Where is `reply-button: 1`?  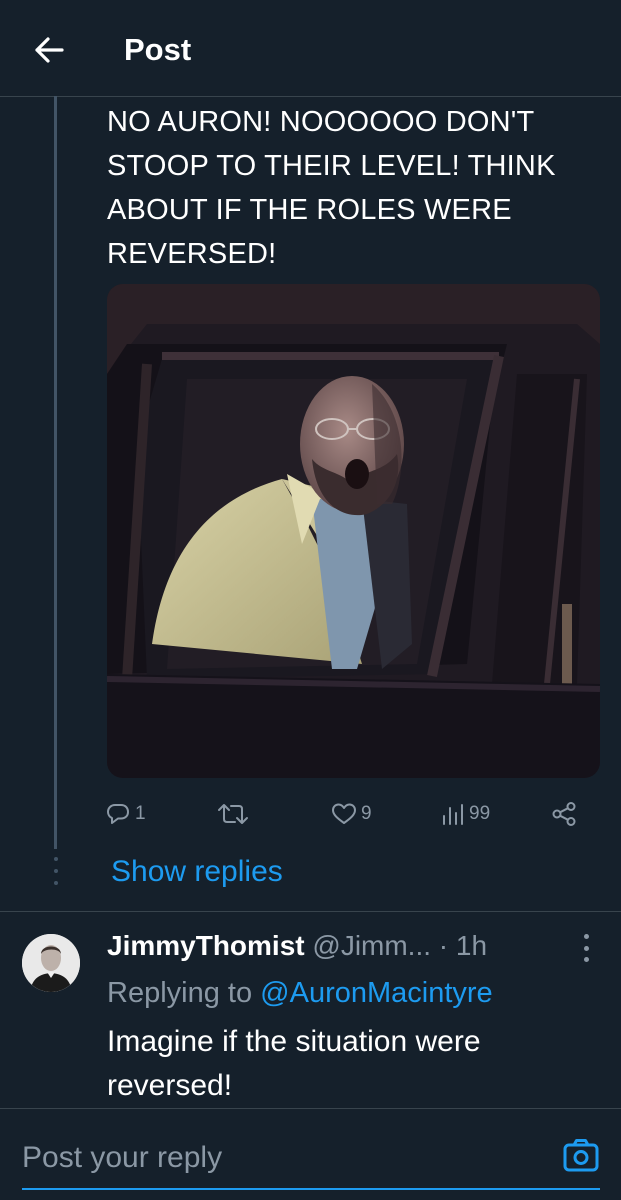
reply-button: 1 is located at coordinates (125, 814).